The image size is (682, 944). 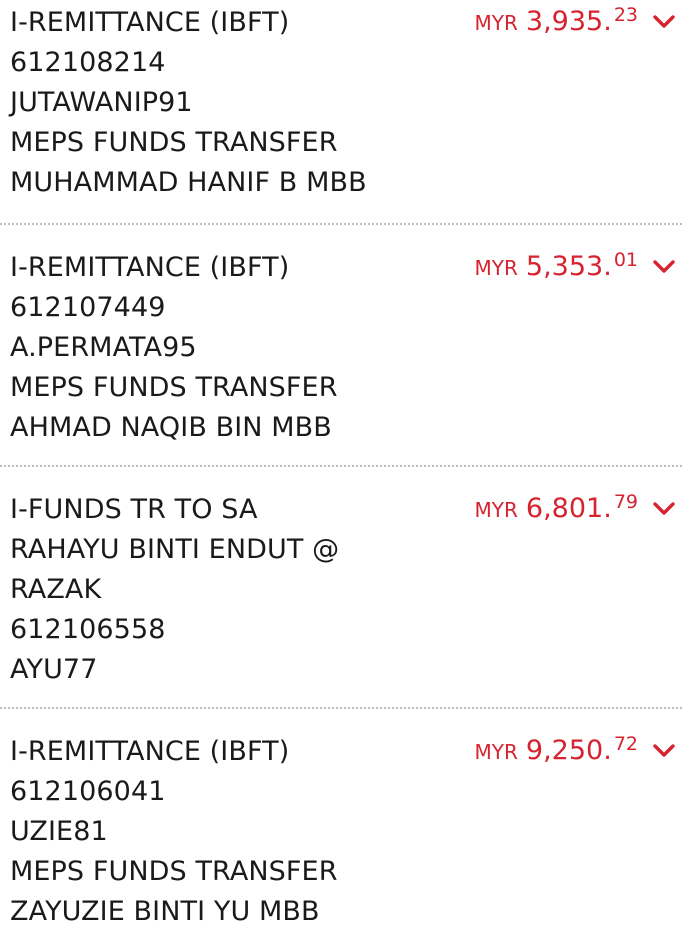 I want to click on transaction-detail-line: 612106041, so click(x=88, y=791).